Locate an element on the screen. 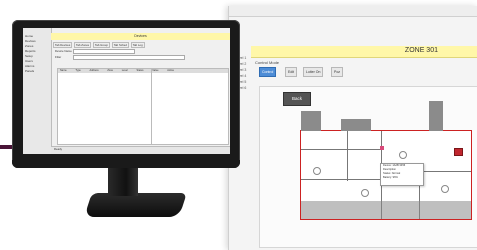 This screenshot has height=250, width=477. tooltip-line: Battery: 96% is located at coordinates (390, 177).